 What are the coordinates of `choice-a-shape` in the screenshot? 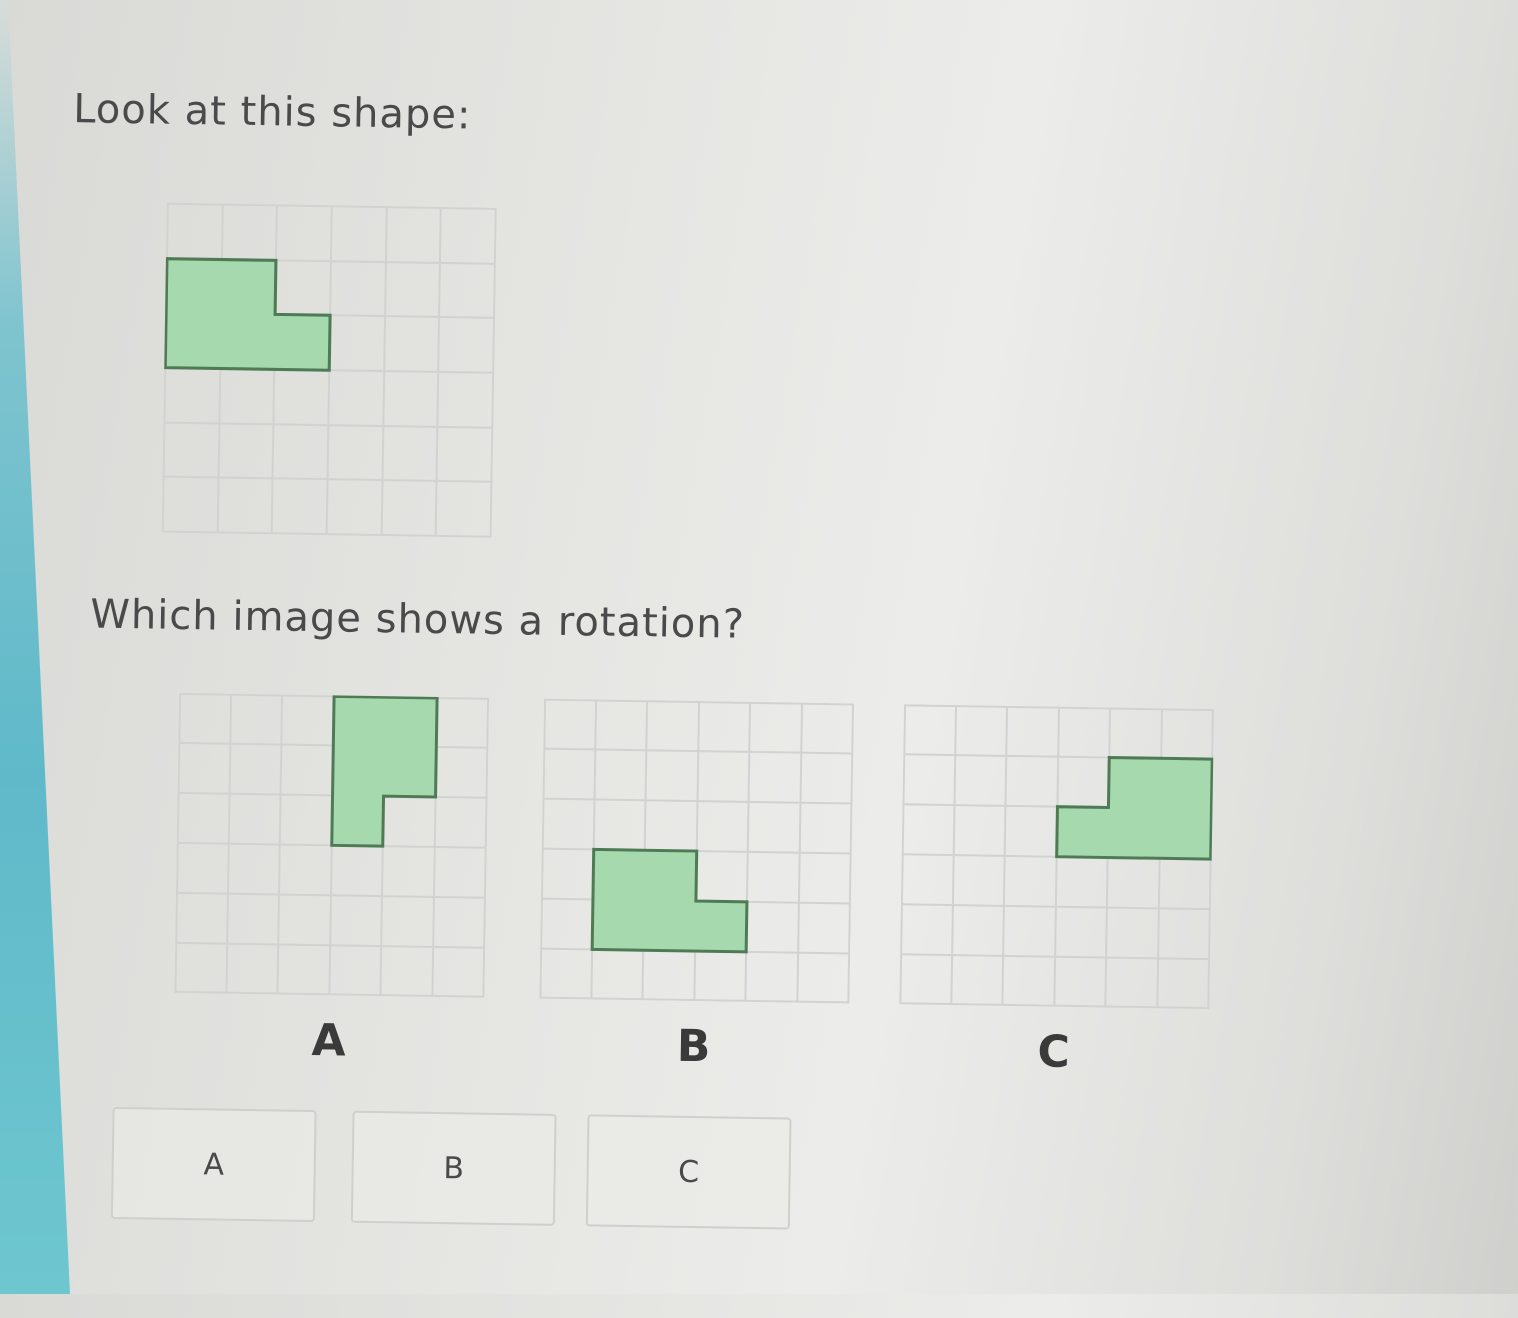 It's located at (384, 771).